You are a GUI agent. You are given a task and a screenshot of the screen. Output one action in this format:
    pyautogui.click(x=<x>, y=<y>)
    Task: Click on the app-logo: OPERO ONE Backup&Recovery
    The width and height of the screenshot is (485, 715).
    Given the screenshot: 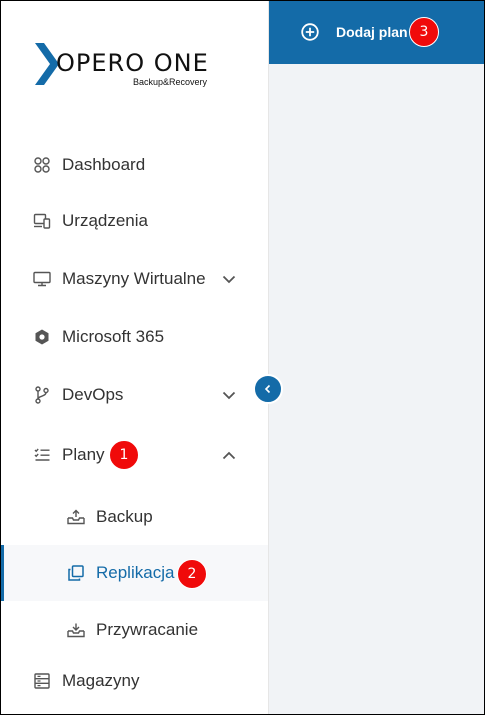 What is the action you would take?
    pyautogui.click(x=130, y=65)
    